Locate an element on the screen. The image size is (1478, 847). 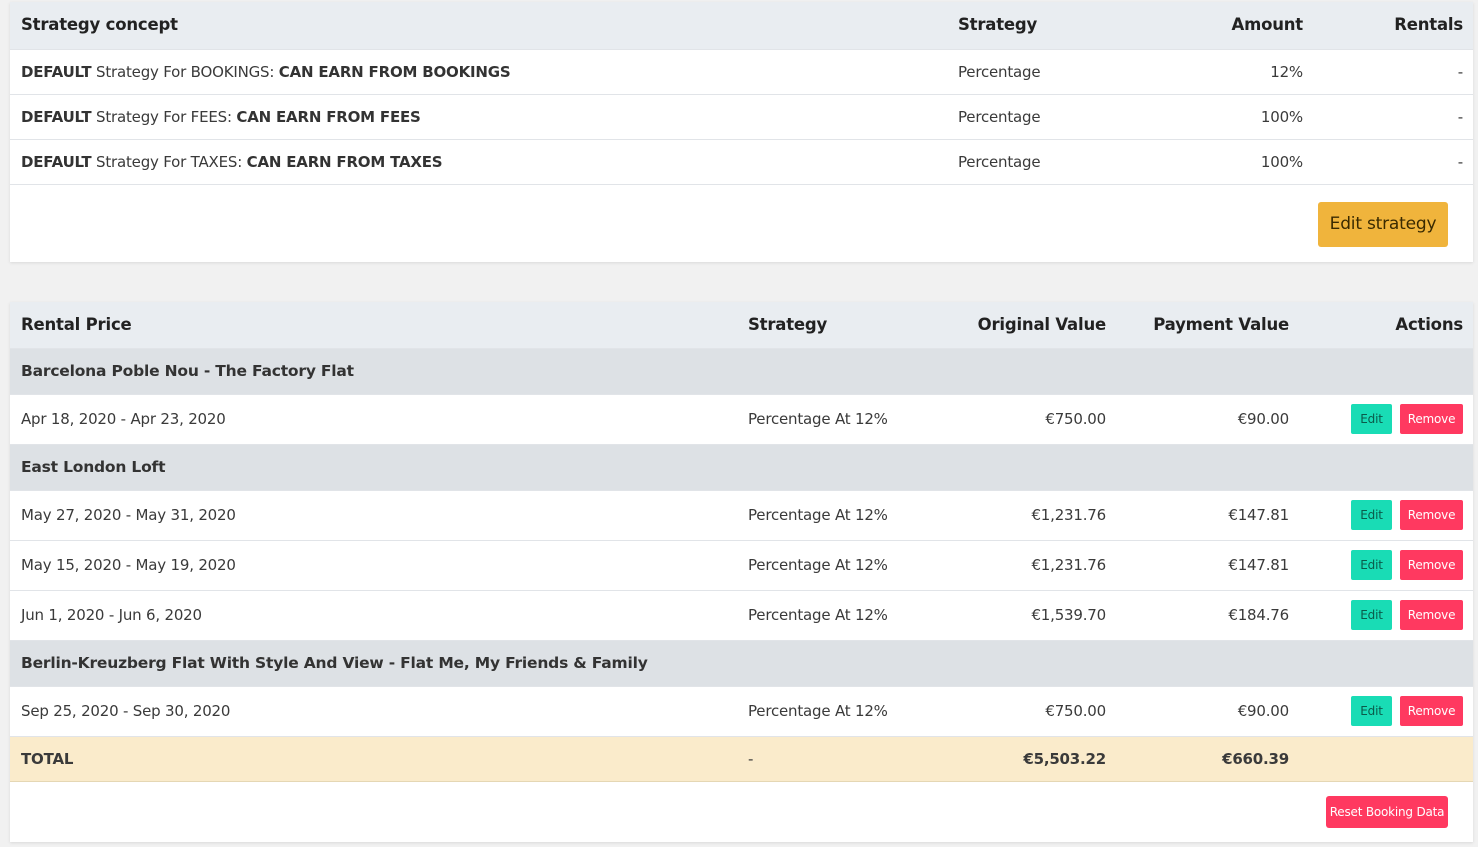
rental-group-row: Barcelona Poble Nou - The Factory Flat is located at coordinates (741, 372).